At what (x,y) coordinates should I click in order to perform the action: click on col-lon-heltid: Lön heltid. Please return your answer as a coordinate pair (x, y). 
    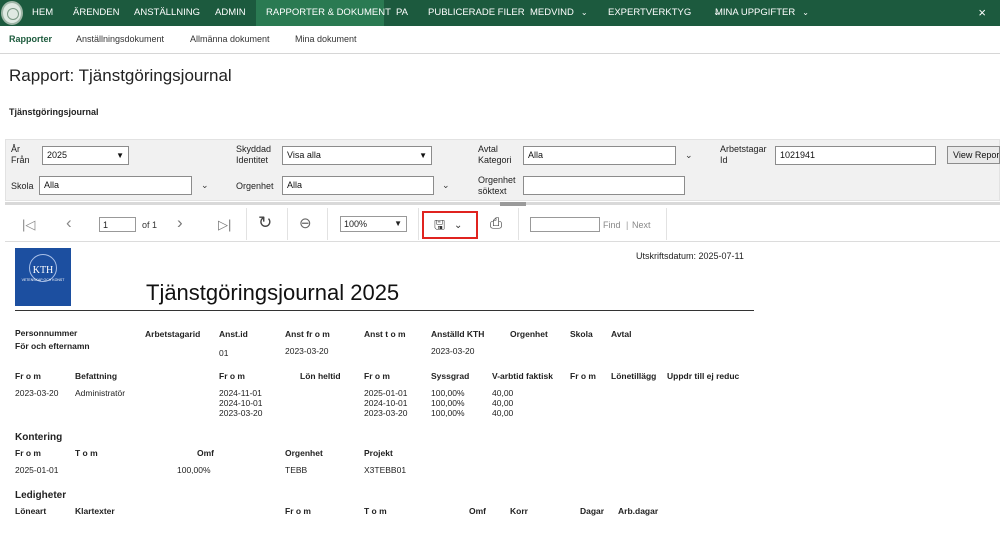
    Looking at the image, I should click on (320, 376).